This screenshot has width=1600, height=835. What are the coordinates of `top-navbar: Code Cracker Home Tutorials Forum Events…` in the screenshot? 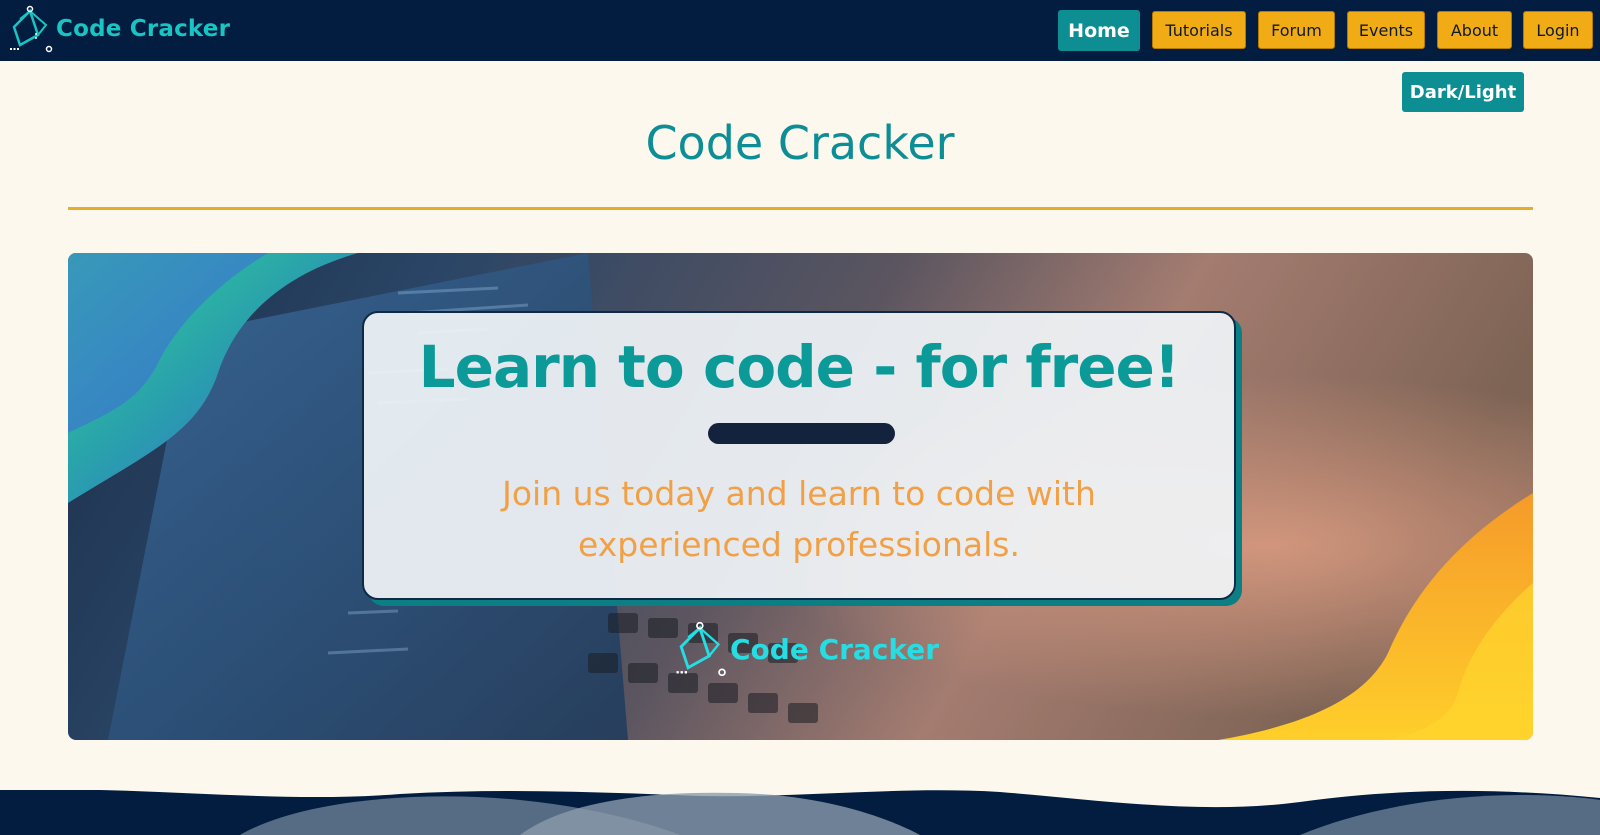 It's located at (800, 30).